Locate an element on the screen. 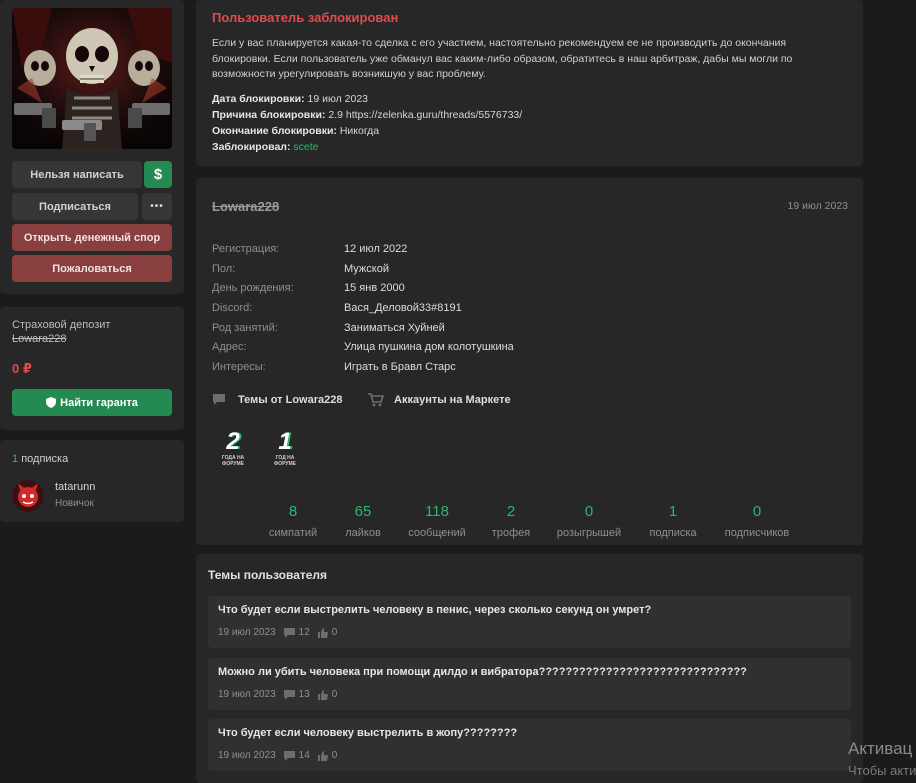 The width and height of the screenshot is (916, 783). stat-giveaways: 0 розыгрышей is located at coordinates (589, 521).